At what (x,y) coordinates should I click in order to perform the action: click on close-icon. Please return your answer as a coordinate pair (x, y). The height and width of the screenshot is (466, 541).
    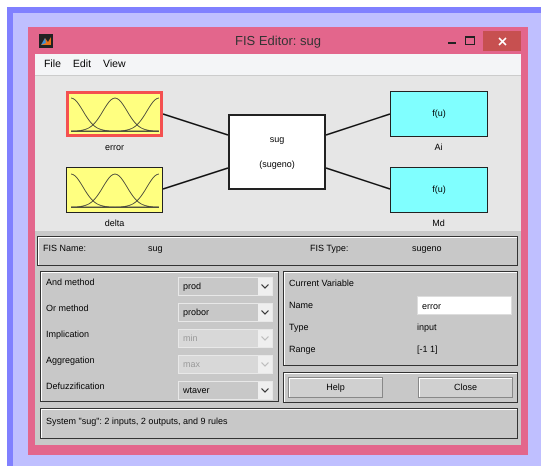
    Looking at the image, I should click on (502, 41).